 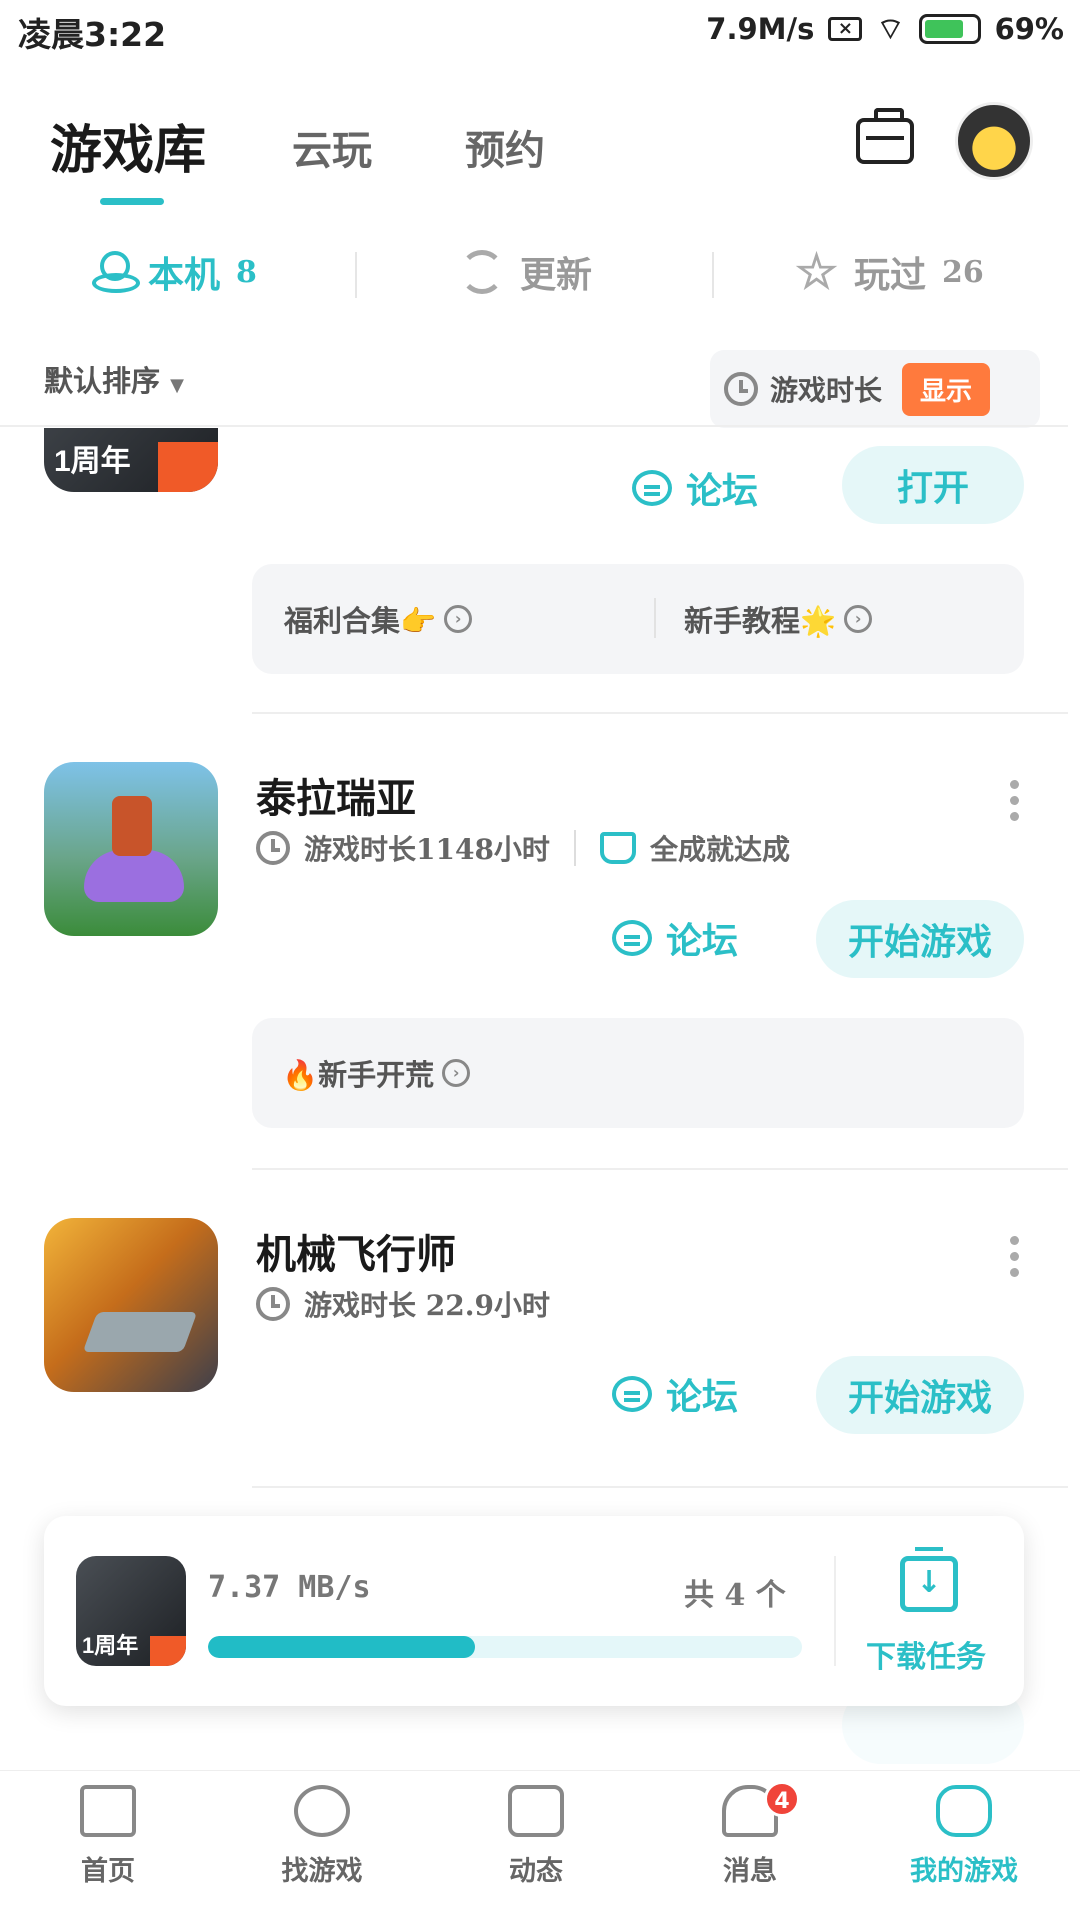 I want to click on nav-feed: 动态, so click(x=536, y=1836).